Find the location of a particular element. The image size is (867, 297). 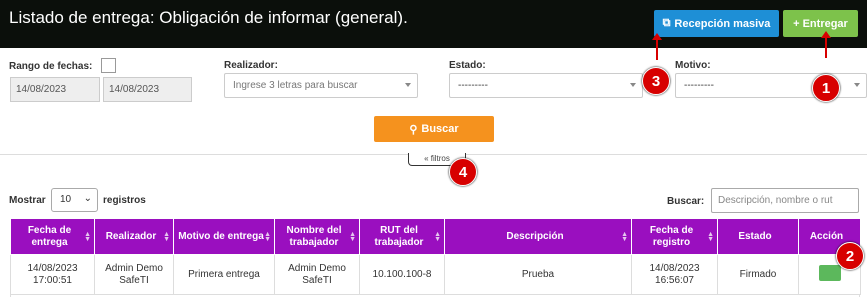

annotation-badge-1: 1 is located at coordinates (826, 88).